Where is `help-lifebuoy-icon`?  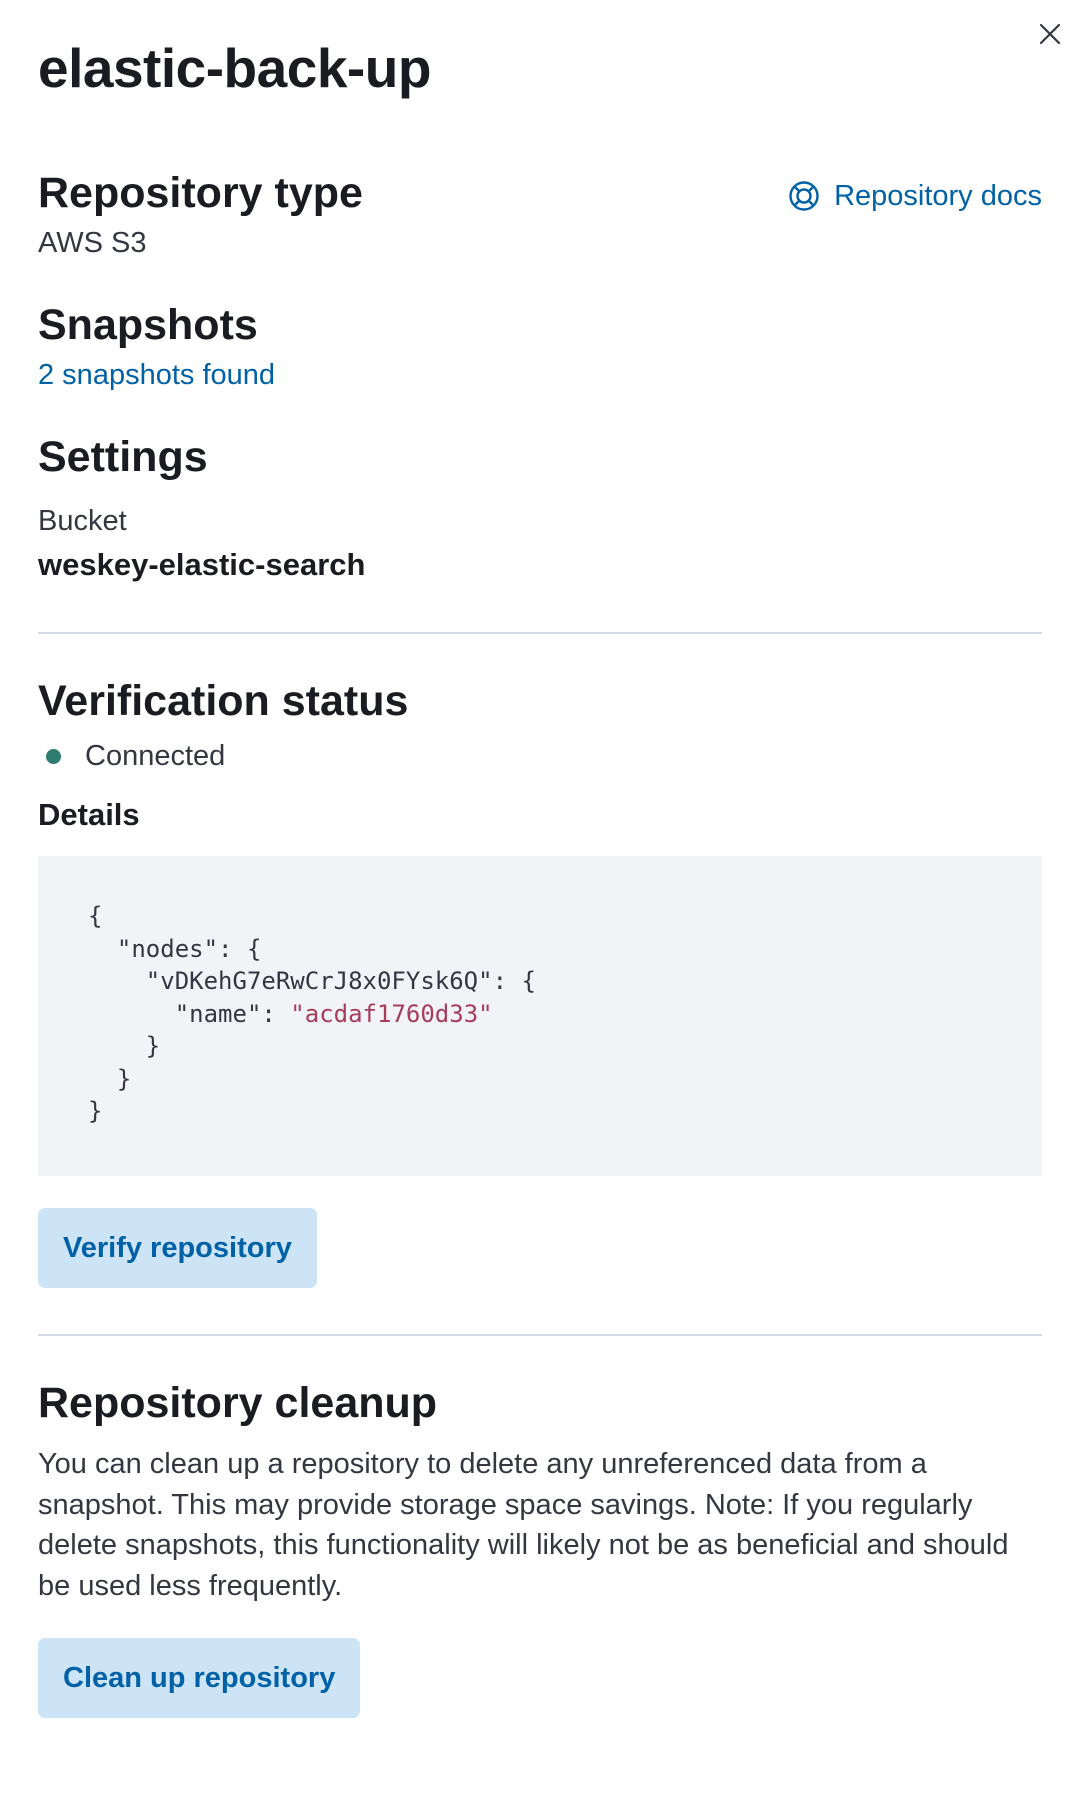 help-lifebuoy-icon is located at coordinates (804, 196).